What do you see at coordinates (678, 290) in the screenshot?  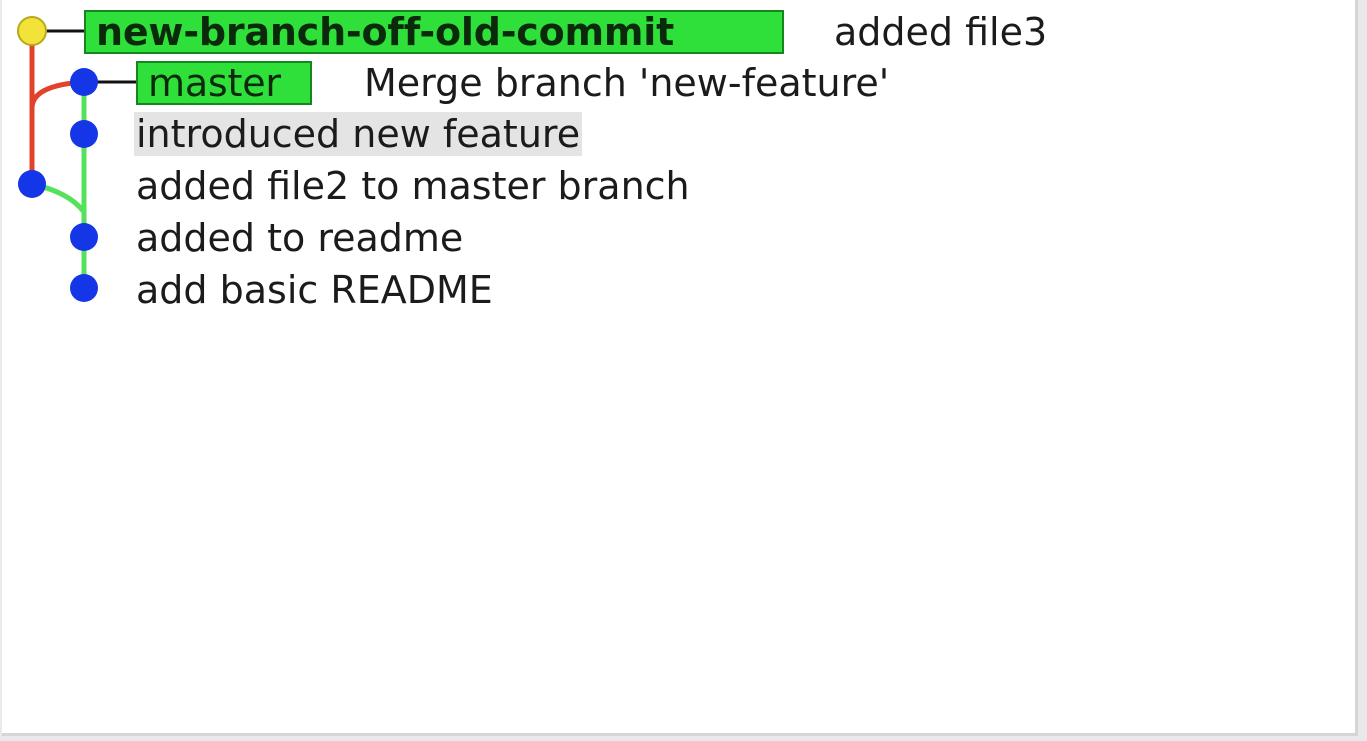 I see `commit-row: add basic README` at bounding box center [678, 290].